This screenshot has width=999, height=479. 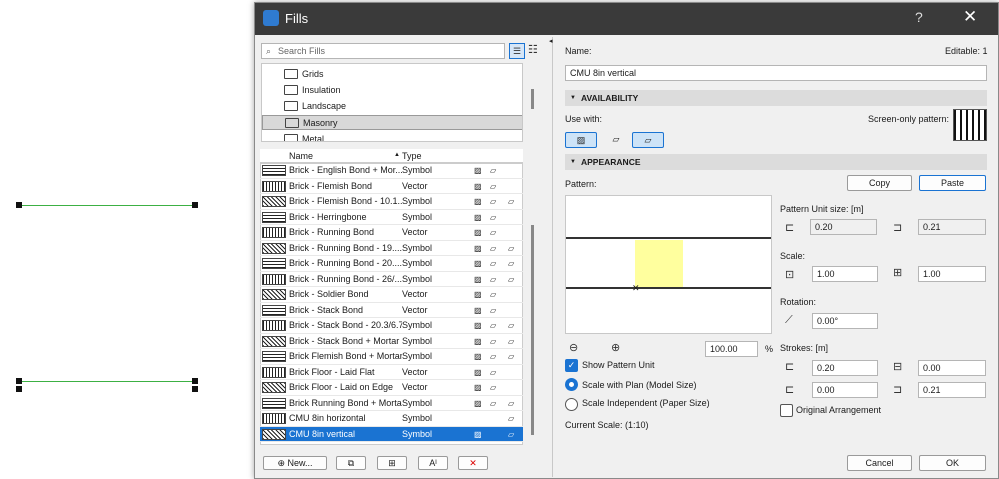 What do you see at coordinates (573, 347) in the screenshot?
I see `zoom-out-icon: ⊖` at bounding box center [573, 347].